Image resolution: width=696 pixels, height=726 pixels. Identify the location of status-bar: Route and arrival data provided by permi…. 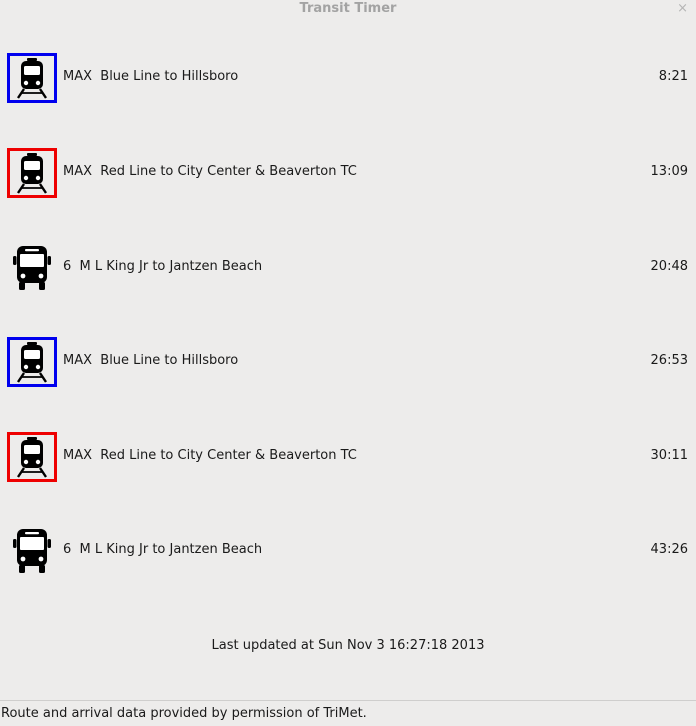
(348, 713).